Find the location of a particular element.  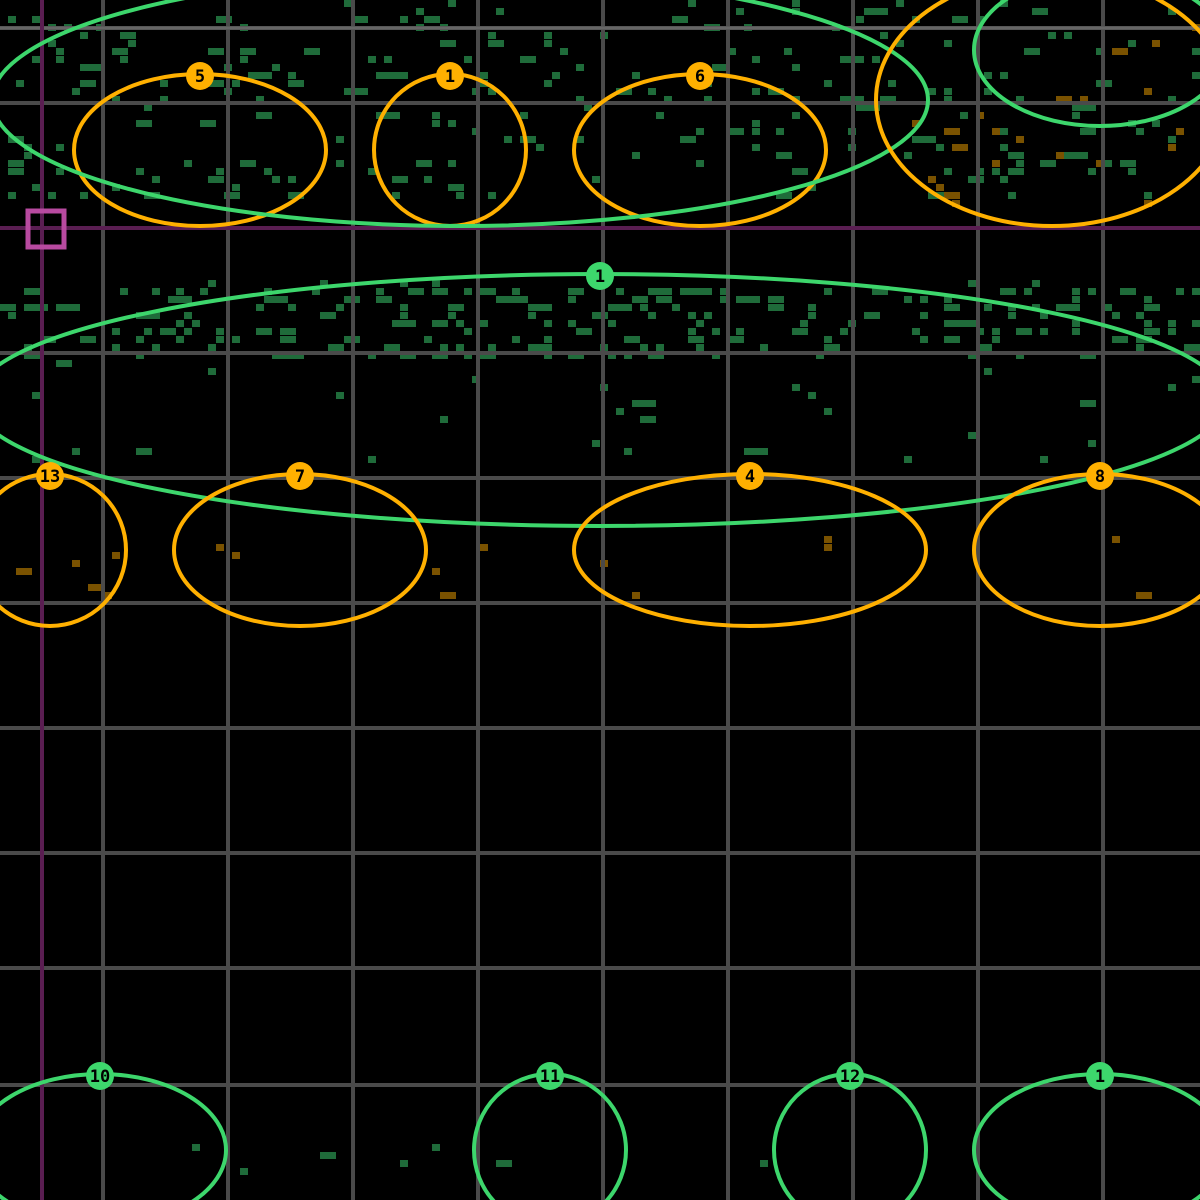

ring-badge-label: 12 is located at coordinates (850, 1077).